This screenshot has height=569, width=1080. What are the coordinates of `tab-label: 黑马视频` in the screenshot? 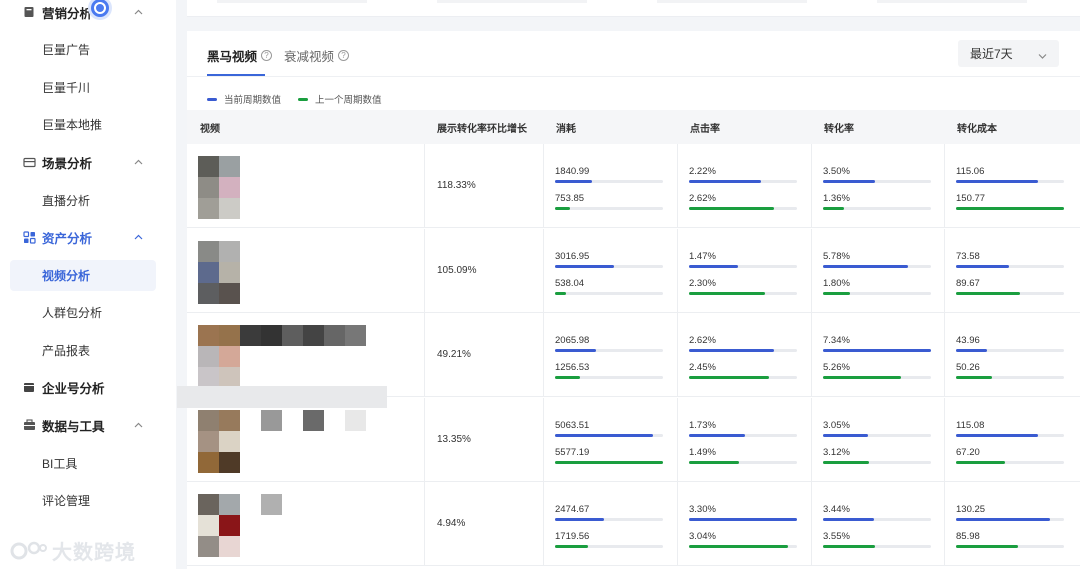 It's located at (232, 57).